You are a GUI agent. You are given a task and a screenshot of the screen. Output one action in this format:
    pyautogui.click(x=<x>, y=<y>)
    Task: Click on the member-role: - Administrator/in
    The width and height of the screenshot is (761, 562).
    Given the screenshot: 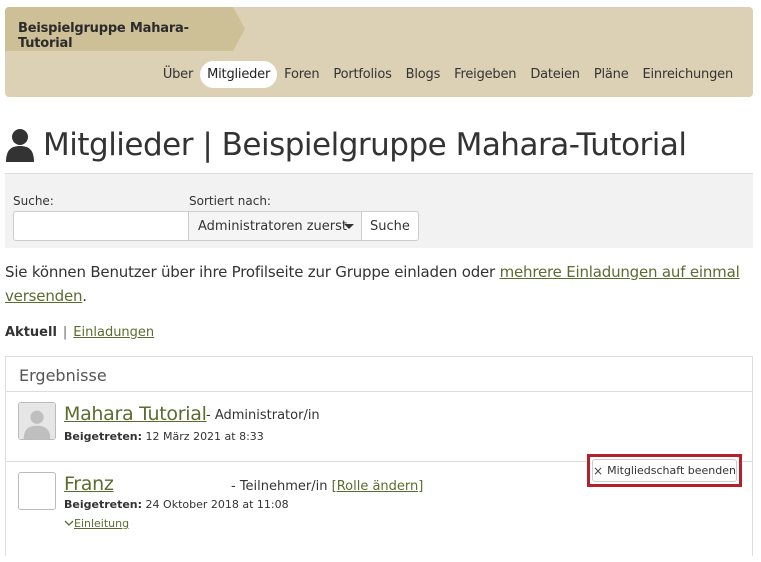 What is the action you would take?
    pyautogui.click(x=263, y=415)
    